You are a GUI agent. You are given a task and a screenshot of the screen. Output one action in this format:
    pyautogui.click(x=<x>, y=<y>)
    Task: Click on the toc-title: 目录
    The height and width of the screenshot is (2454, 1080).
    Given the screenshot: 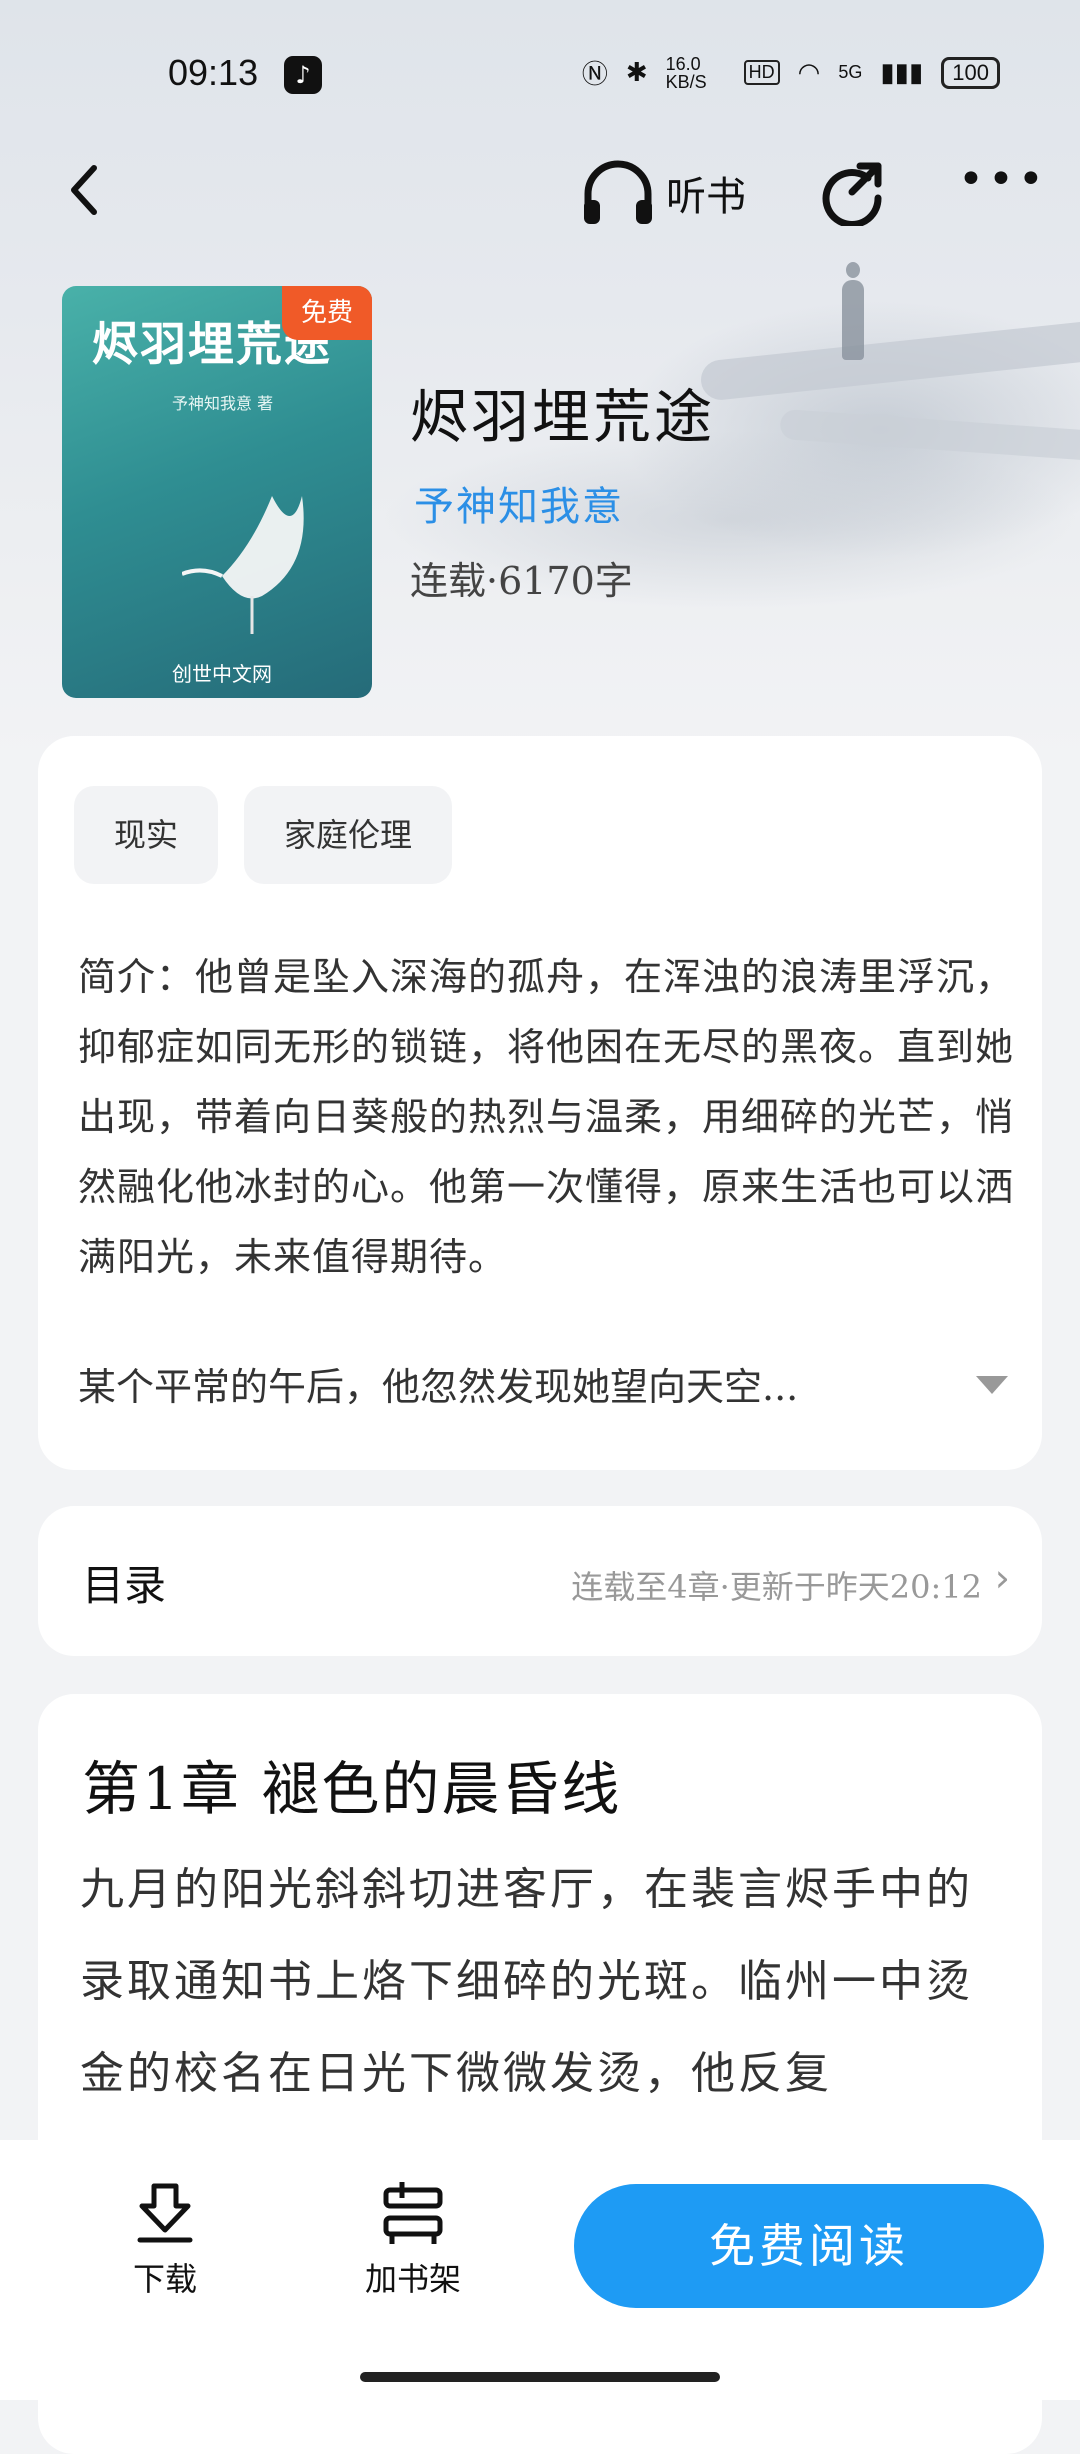 What is the action you would take?
    pyautogui.click(x=124, y=1585)
    